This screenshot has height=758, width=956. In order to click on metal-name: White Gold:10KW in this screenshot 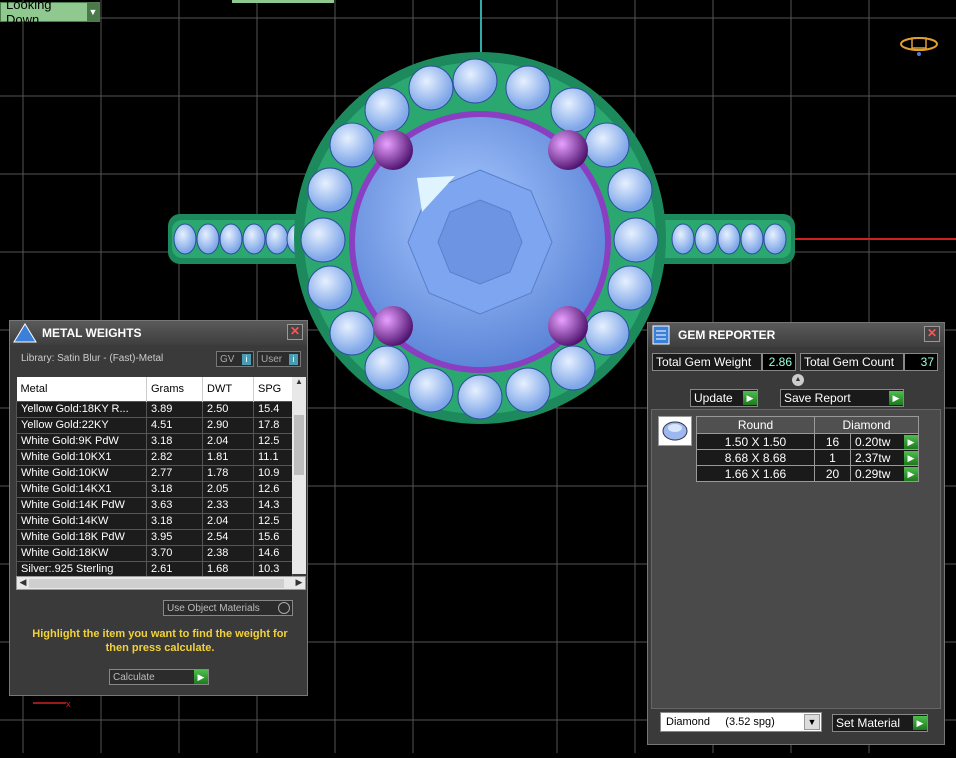, I will do `click(81, 473)`.